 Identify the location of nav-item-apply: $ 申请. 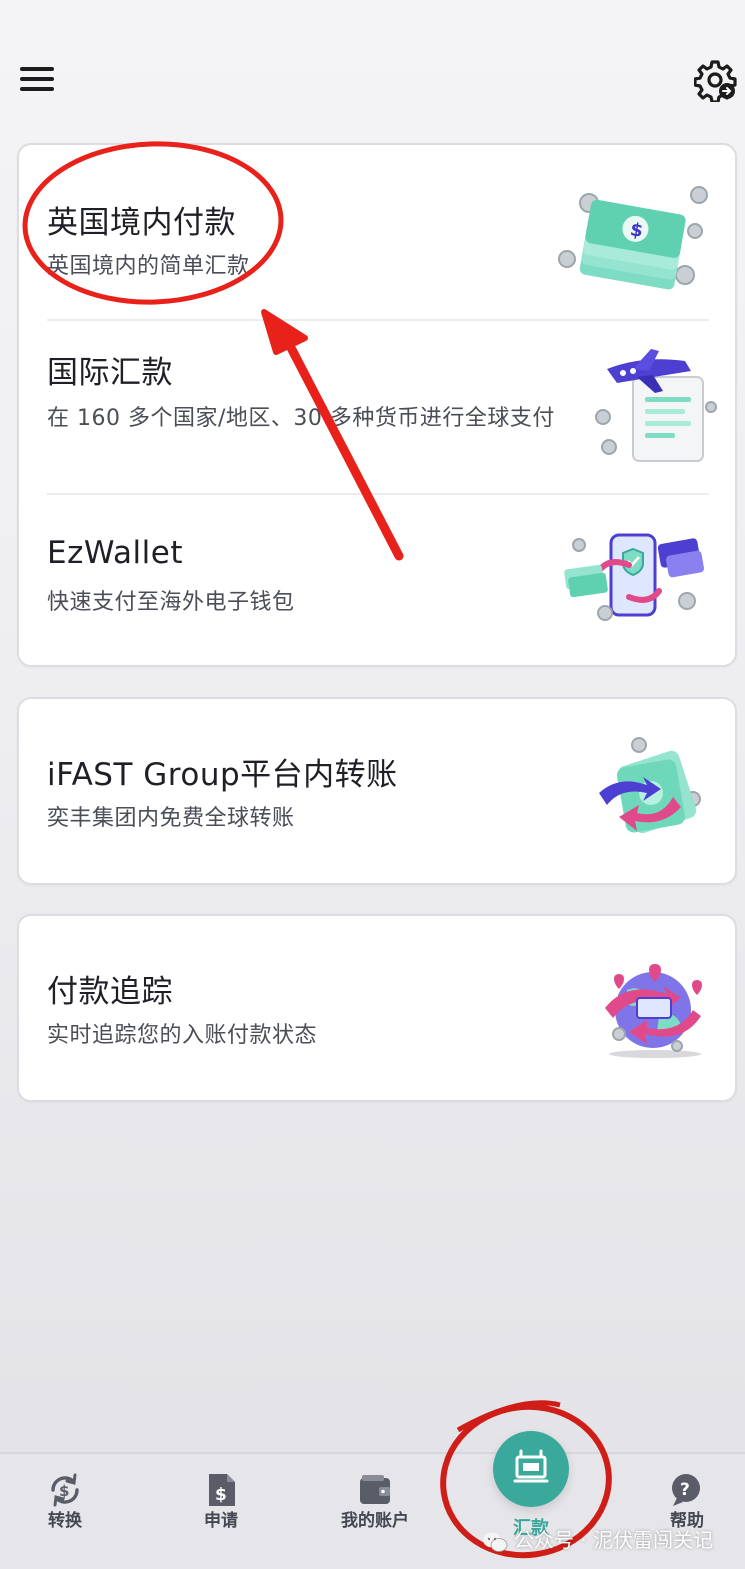
(221, 1511).